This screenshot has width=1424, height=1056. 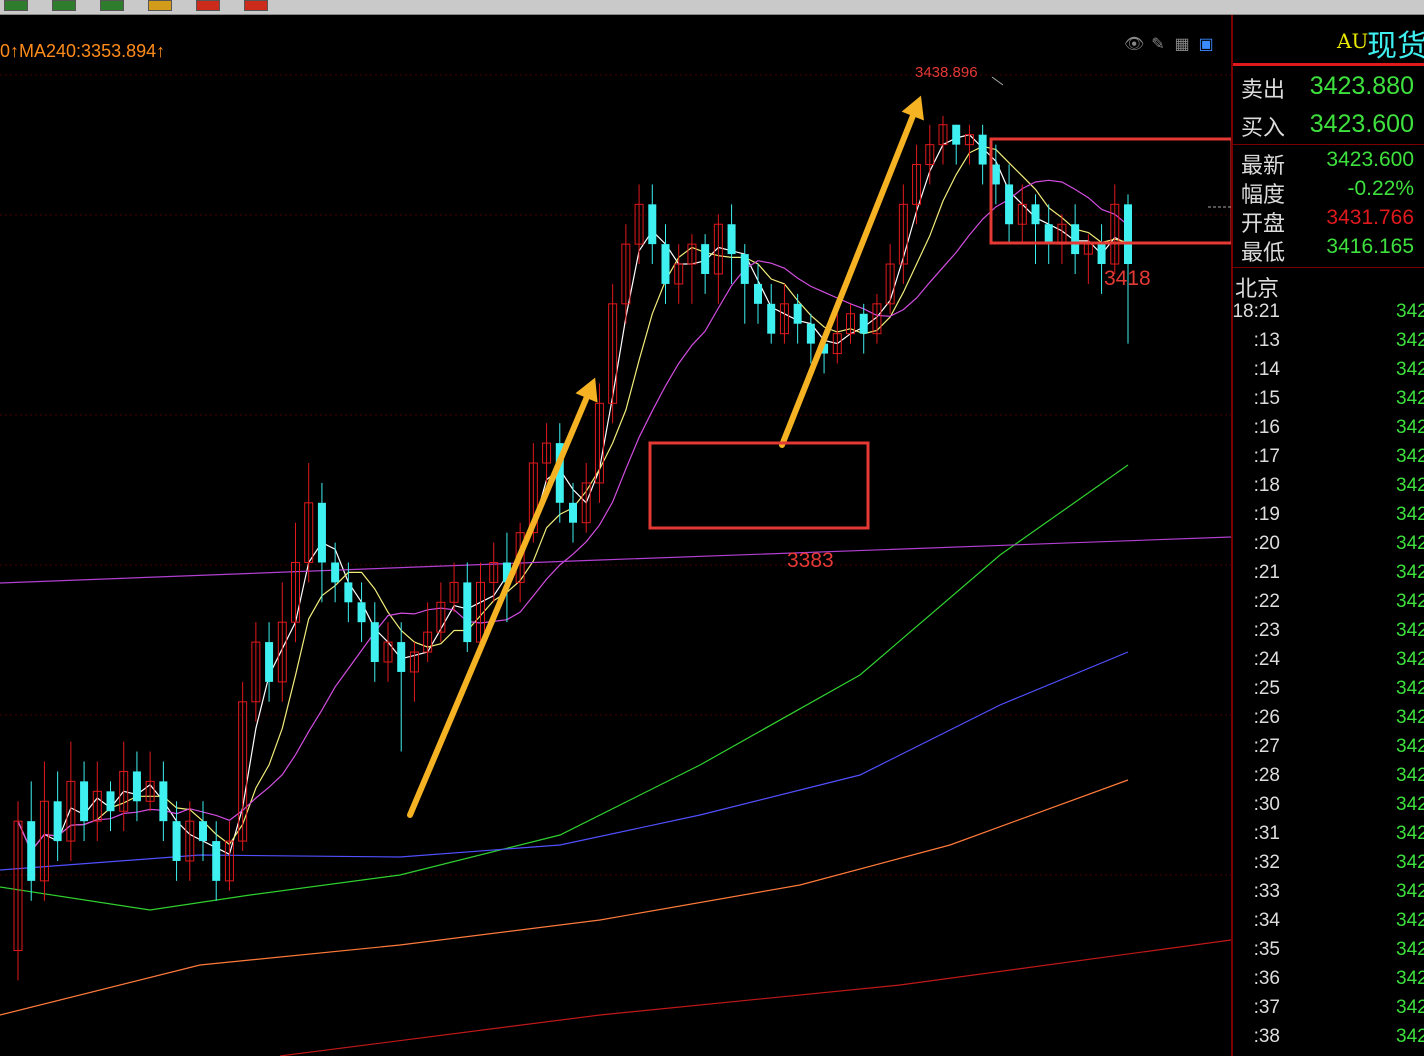 What do you see at coordinates (1328, 924) in the screenshot?
I see `tick-row: :34 342` at bounding box center [1328, 924].